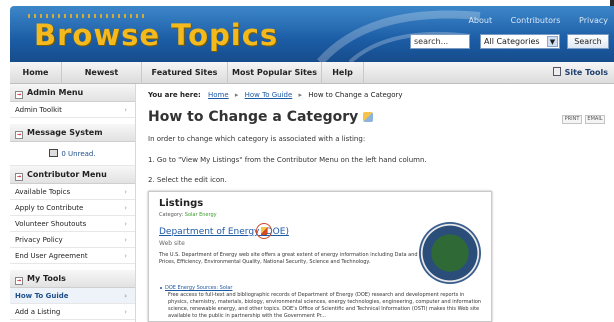  I want to click on nav-newest-additions: Newest Additions, so click(102, 80).